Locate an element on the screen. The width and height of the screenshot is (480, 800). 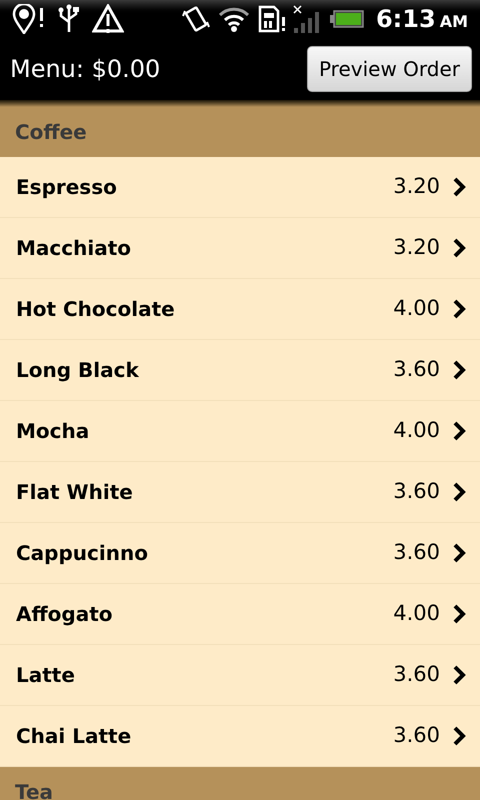
menu-item-row: Cappucinno 3.60 is located at coordinates (240, 553).